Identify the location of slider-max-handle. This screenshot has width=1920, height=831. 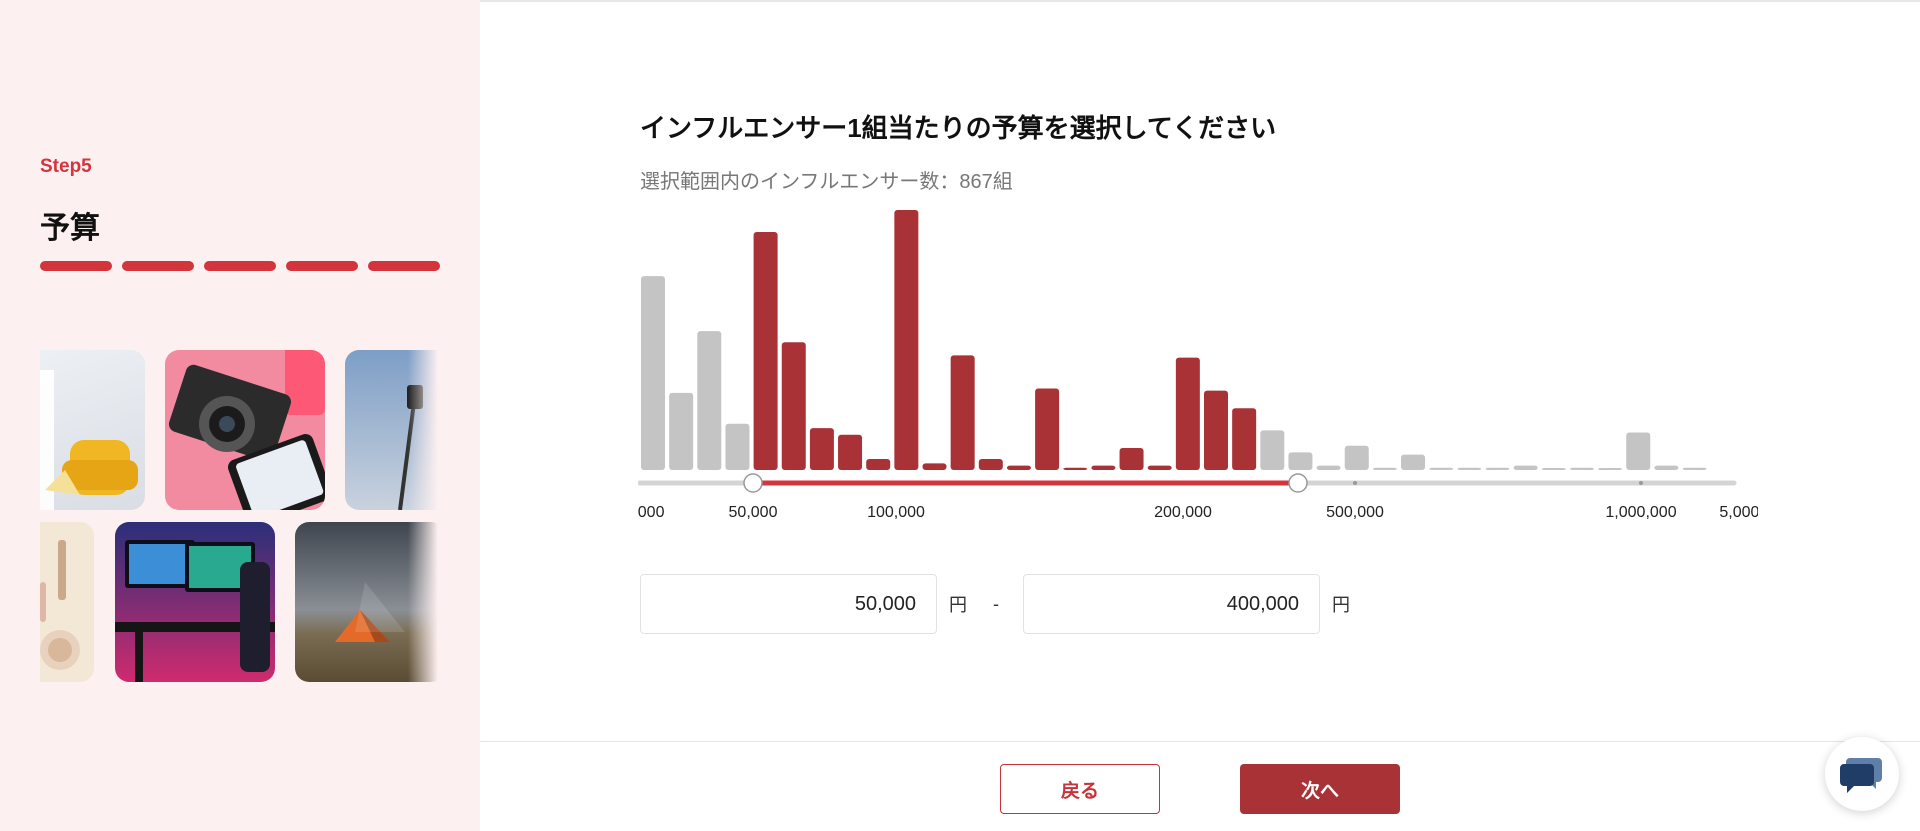
(1298, 483).